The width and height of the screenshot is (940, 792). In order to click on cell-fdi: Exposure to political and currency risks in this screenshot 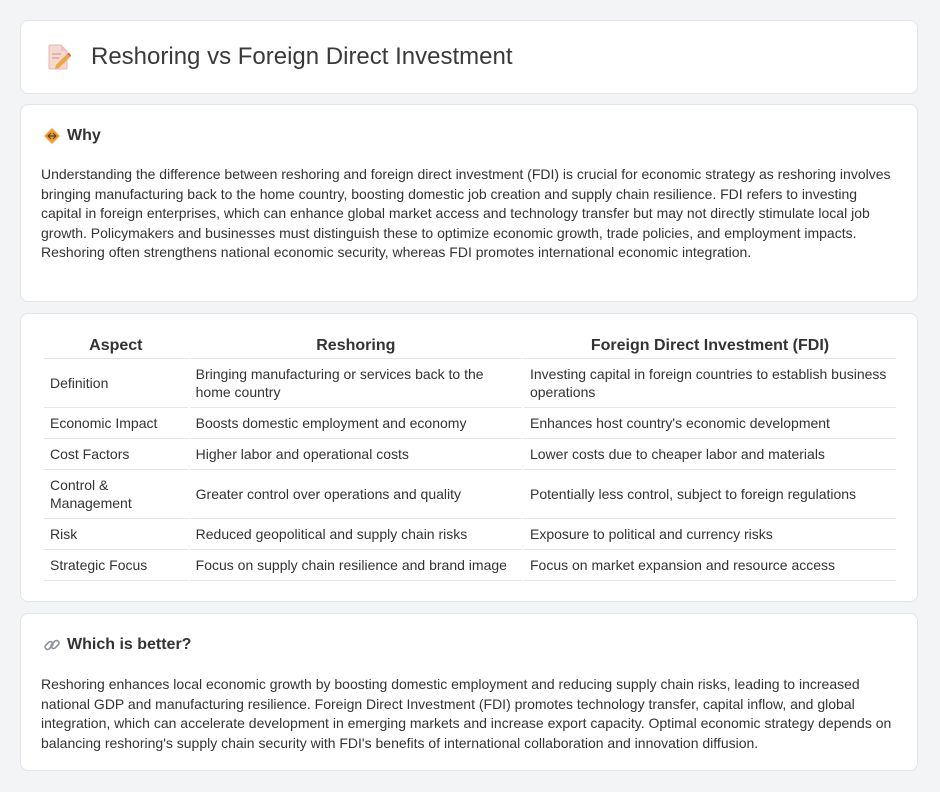, I will do `click(709, 534)`.